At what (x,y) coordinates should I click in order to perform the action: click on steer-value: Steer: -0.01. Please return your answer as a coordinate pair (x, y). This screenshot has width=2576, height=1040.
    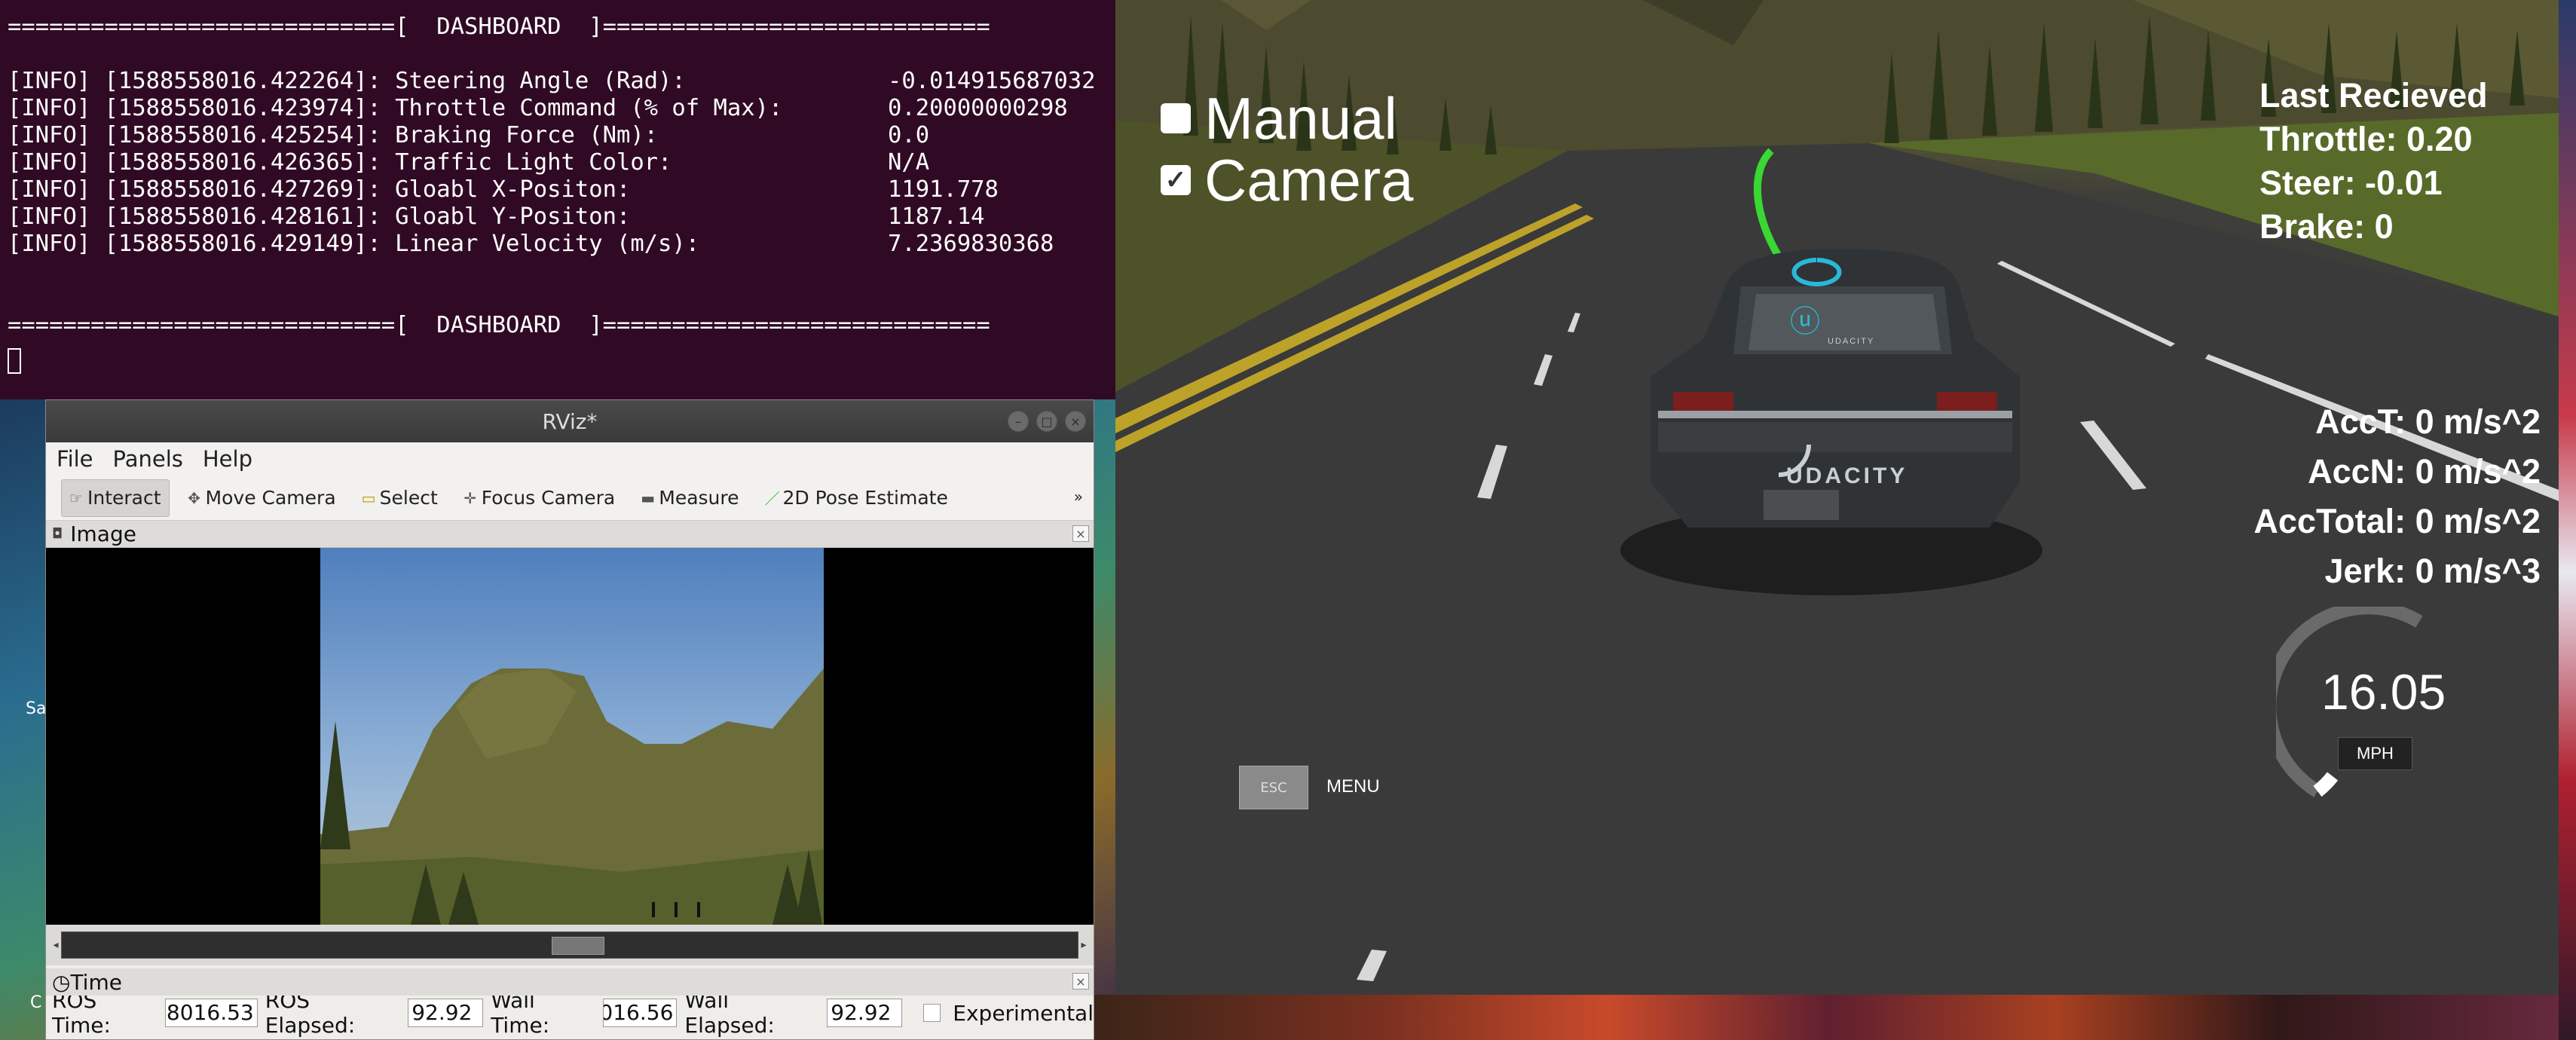
    Looking at the image, I should click on (2351, 183).